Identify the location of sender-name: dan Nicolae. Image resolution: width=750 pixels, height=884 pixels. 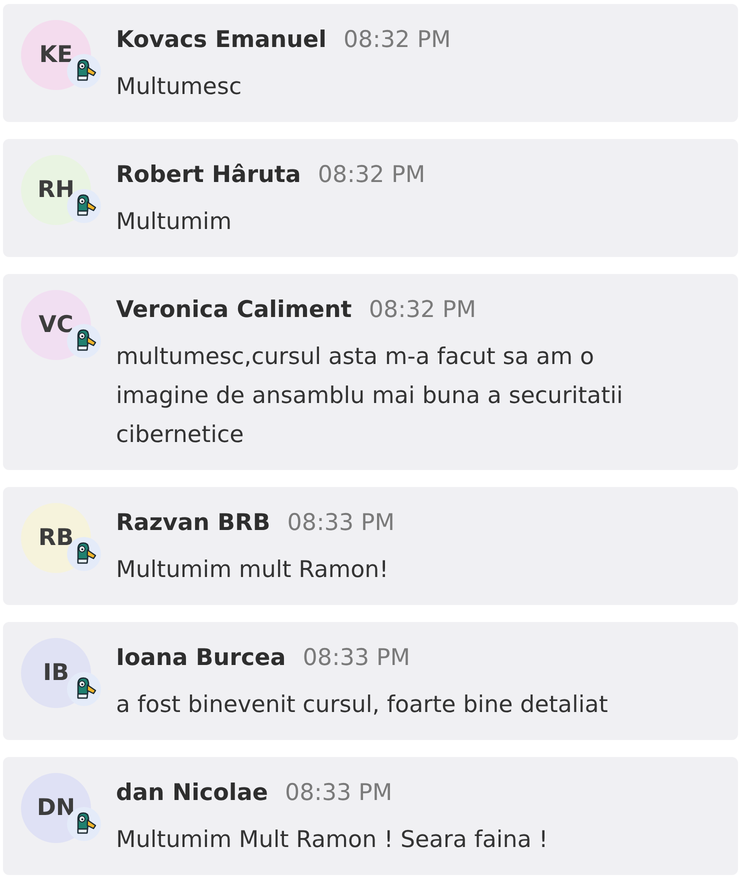
(192, 793).